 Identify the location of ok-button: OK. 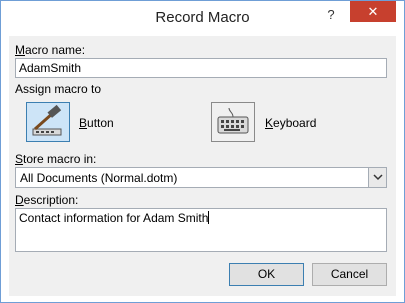
(266, 274).